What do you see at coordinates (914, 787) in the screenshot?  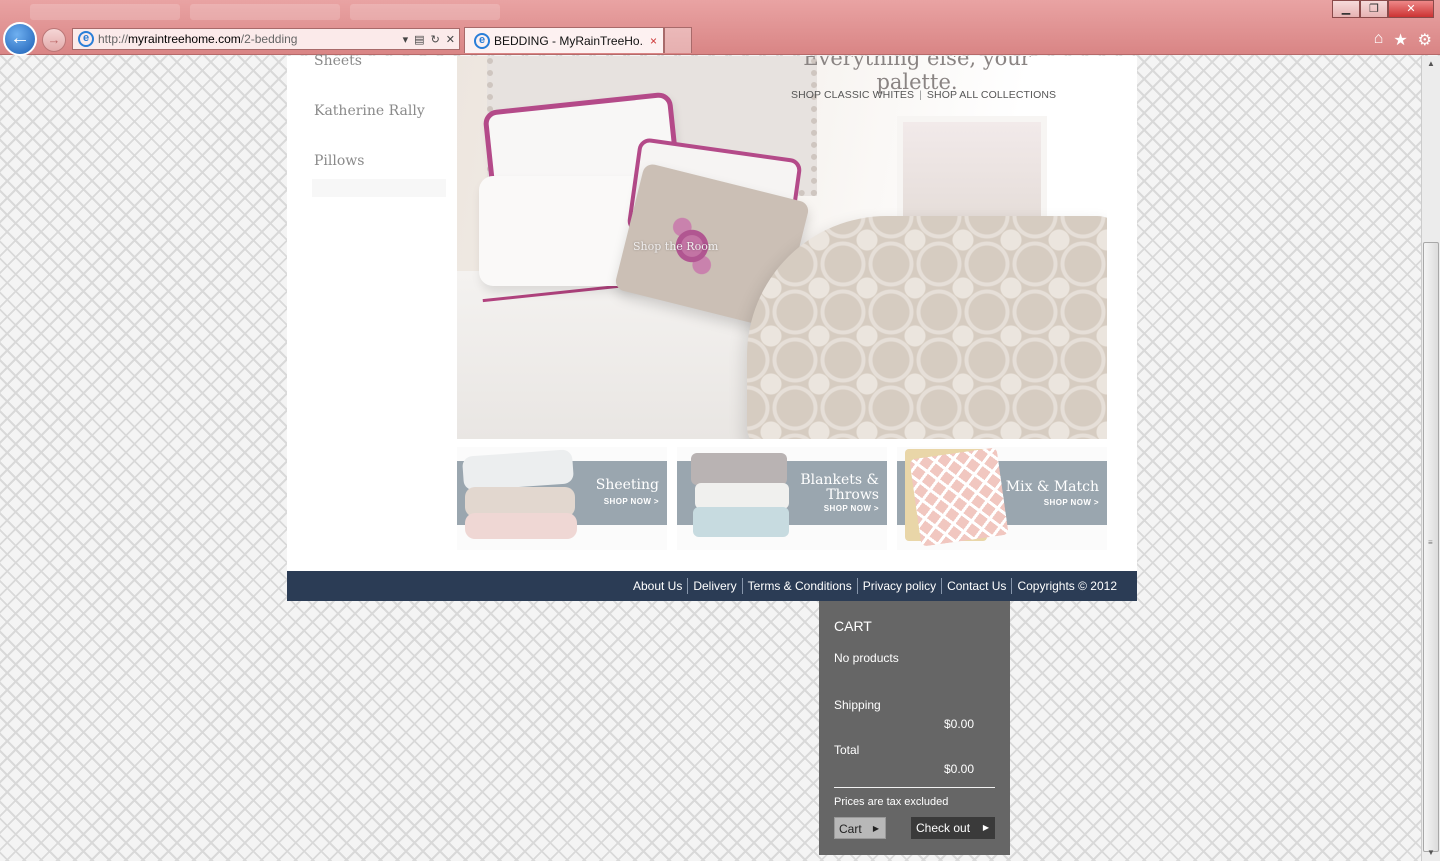 I see `cart-divider` at bounding box center [914, 787].